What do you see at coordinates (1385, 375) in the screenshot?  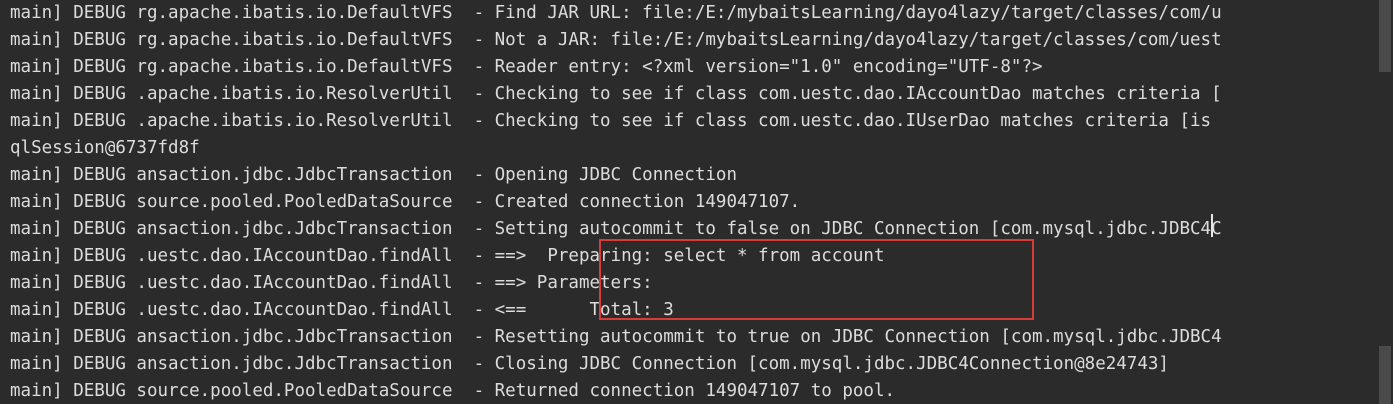 I see `scrollbar-thumb-lower` at bounding box center [1385, 375].